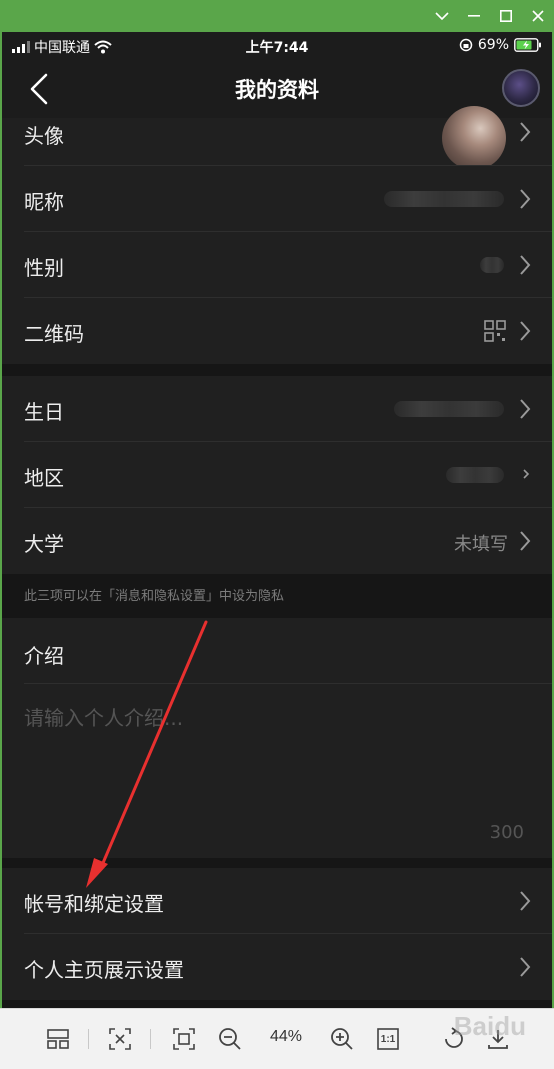 Image resolution: width=554 pixels, height=1069 pixels. What do you see at coordinates (277, 967) in the screenshot?
I see `row-homepage-settings: 个人主页展示设置` at bounding box center [277, 967].